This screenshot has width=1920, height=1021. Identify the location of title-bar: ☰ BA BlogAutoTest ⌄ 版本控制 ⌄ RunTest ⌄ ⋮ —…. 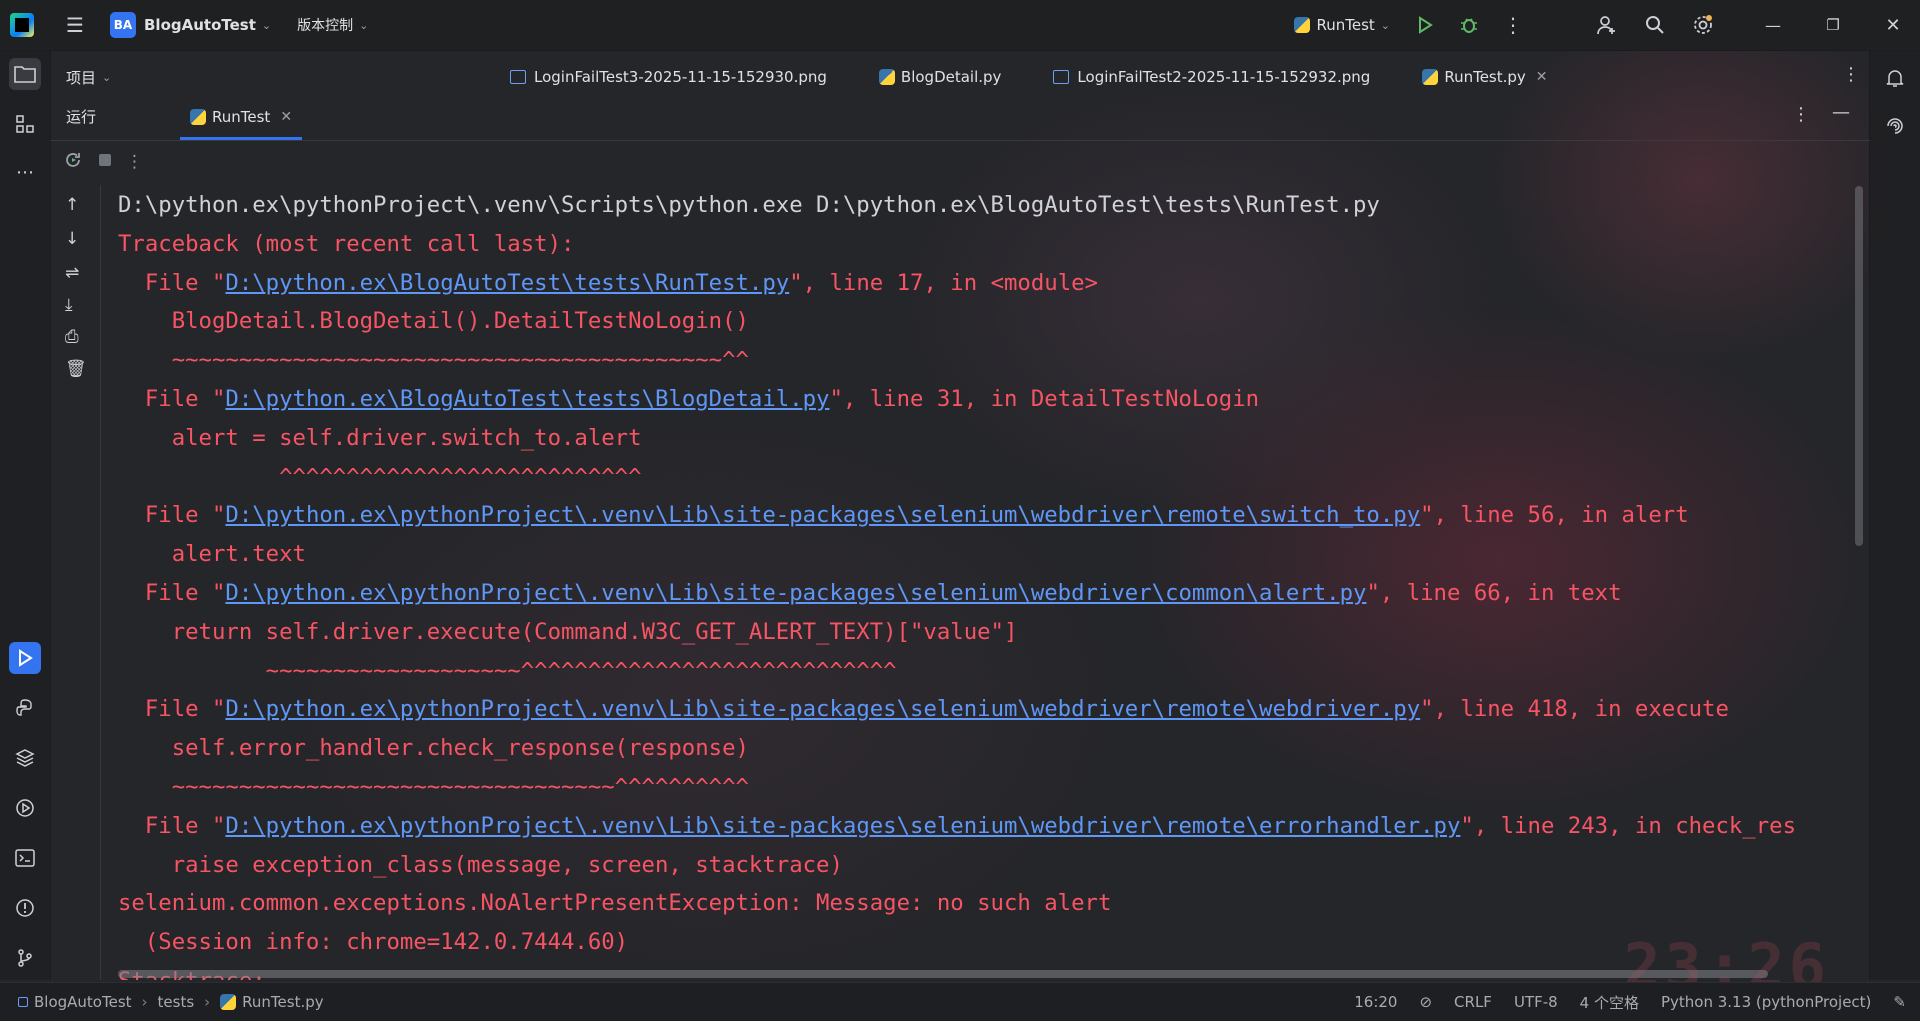
(960, 25).